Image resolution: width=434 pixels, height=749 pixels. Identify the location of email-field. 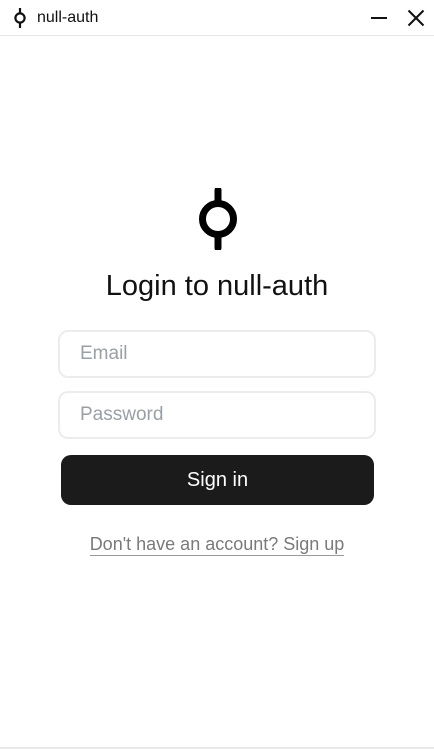
(217, 354).